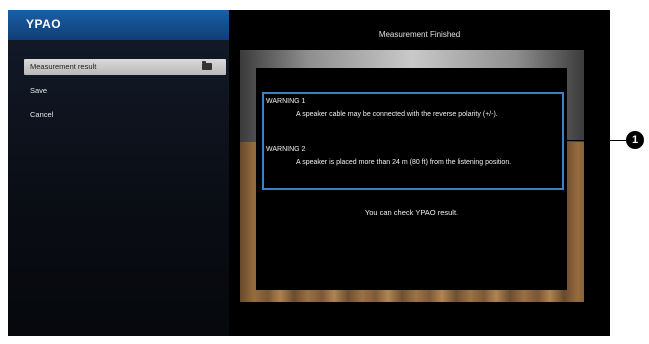 The width and height of the screenshot is (649, 344). I want to click on sidebar-item-label: Measurement result, so click(63, 66).